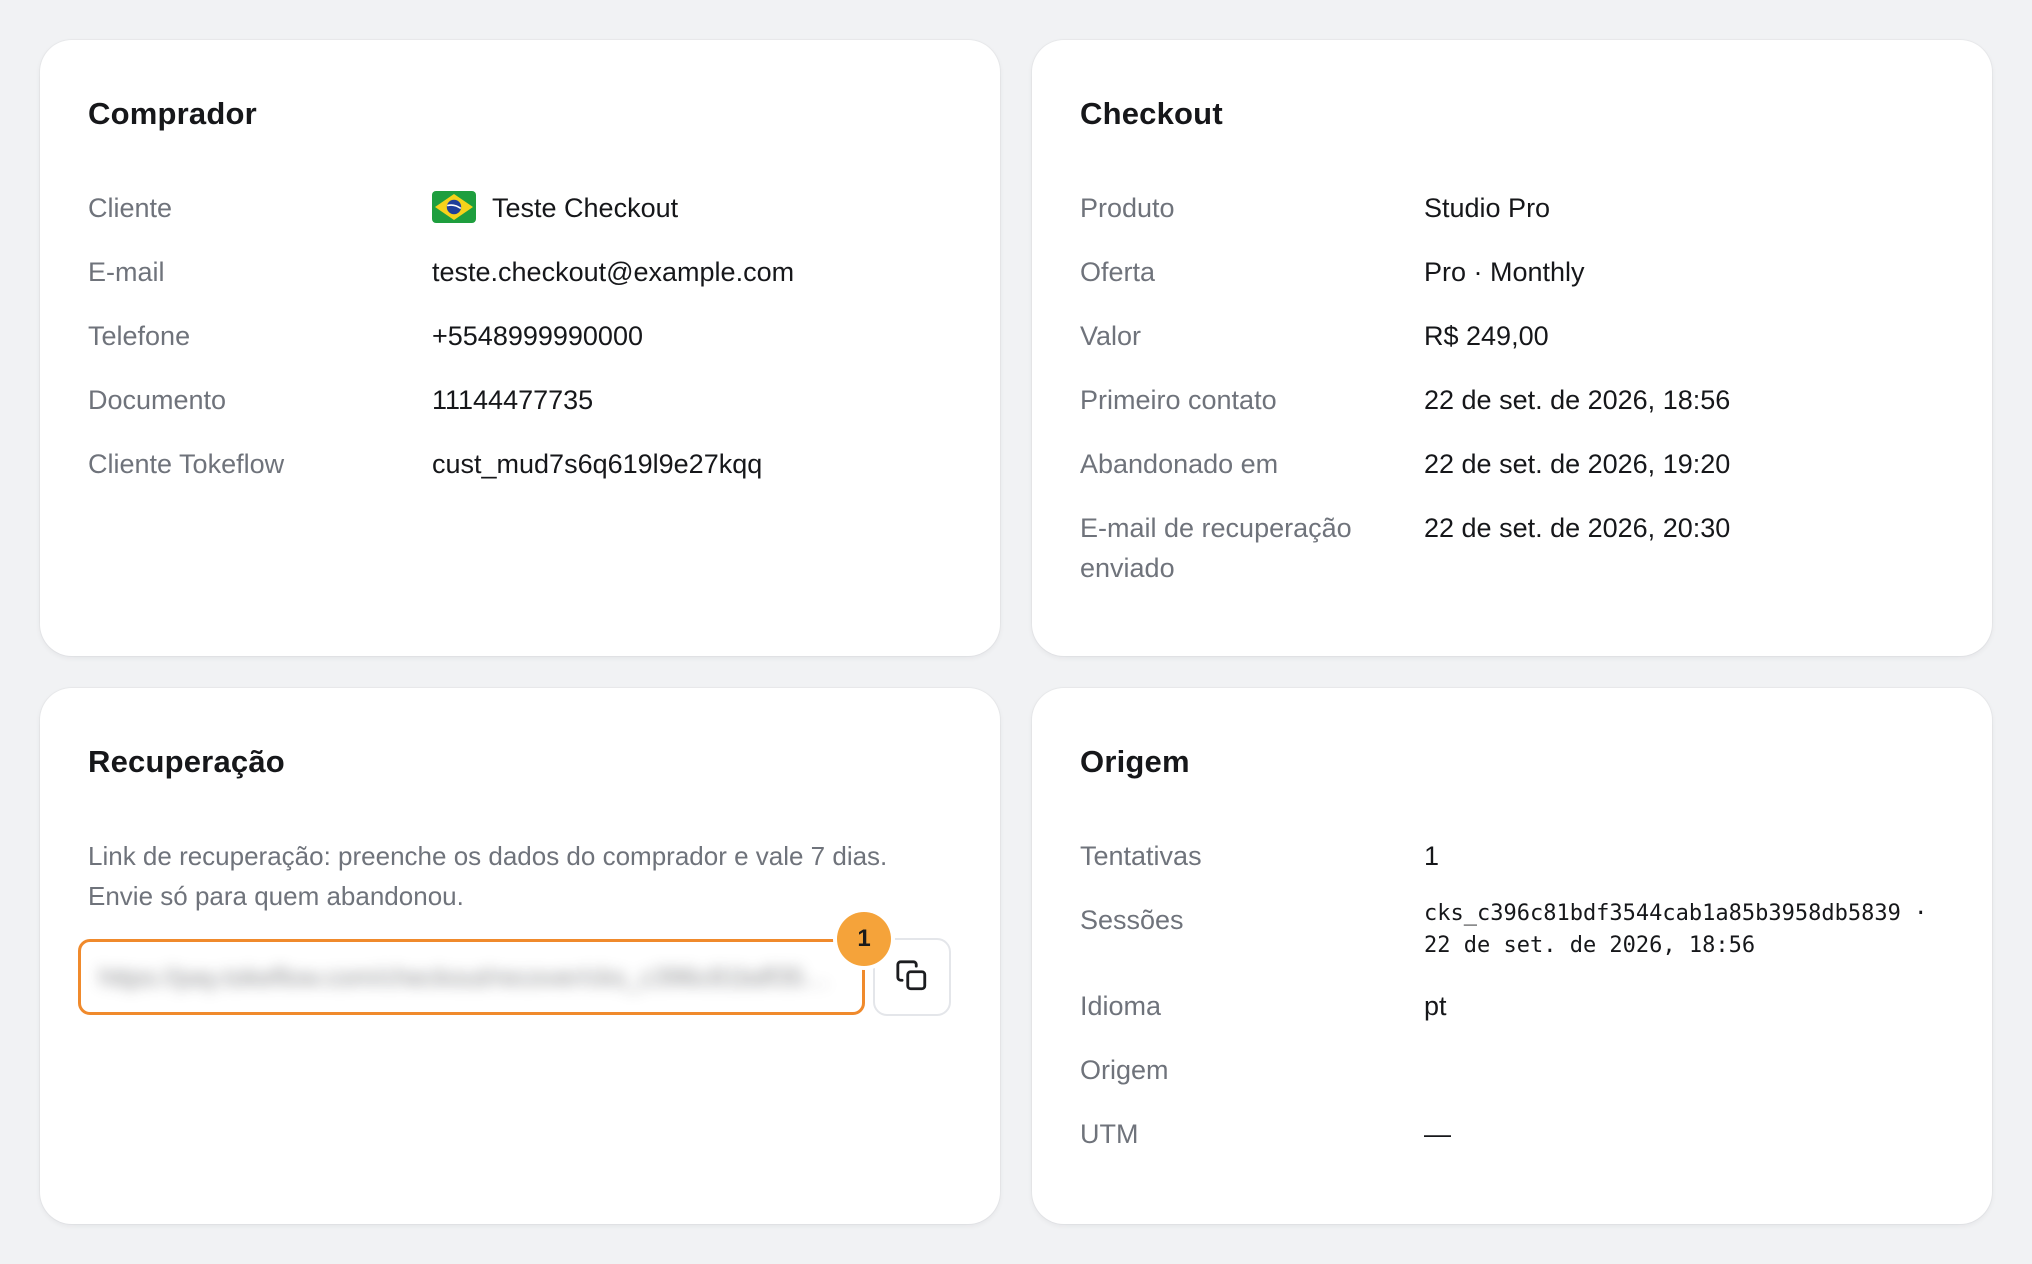 This screenshot has width=2032, height=1264. What do you see at coordinates (1124, 1070) in the screenshot?
I see `row-label: Origem` at bounding box center [1124, 1070].